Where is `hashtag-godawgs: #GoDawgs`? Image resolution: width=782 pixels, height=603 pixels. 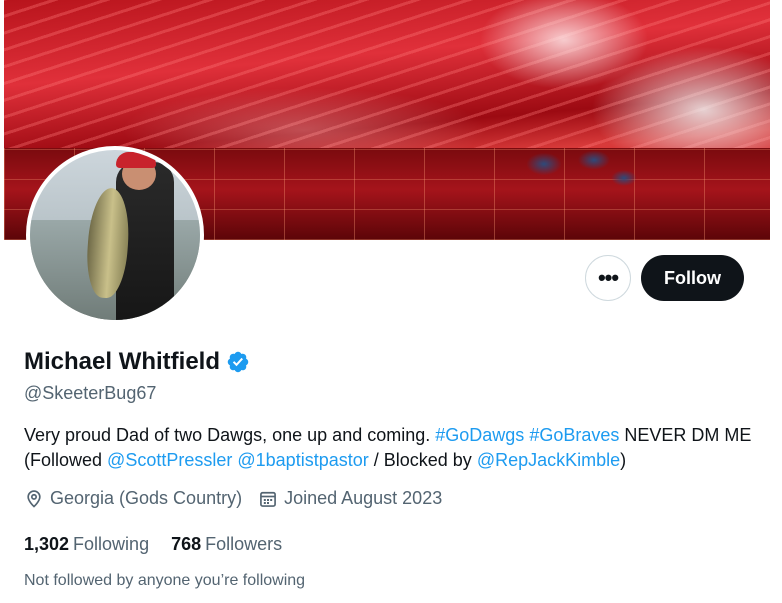
hashtag-godawgs: #GoDawgs is located at coordinates (479, 435).